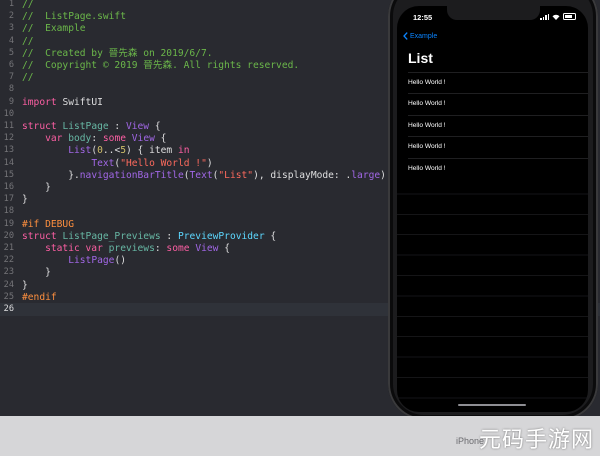 This screenshot has width=600, height=456. What do you see at coordinates (111, 151) in the screenshot?
I see `code-token: ..<` at bounding box center [111, 151].